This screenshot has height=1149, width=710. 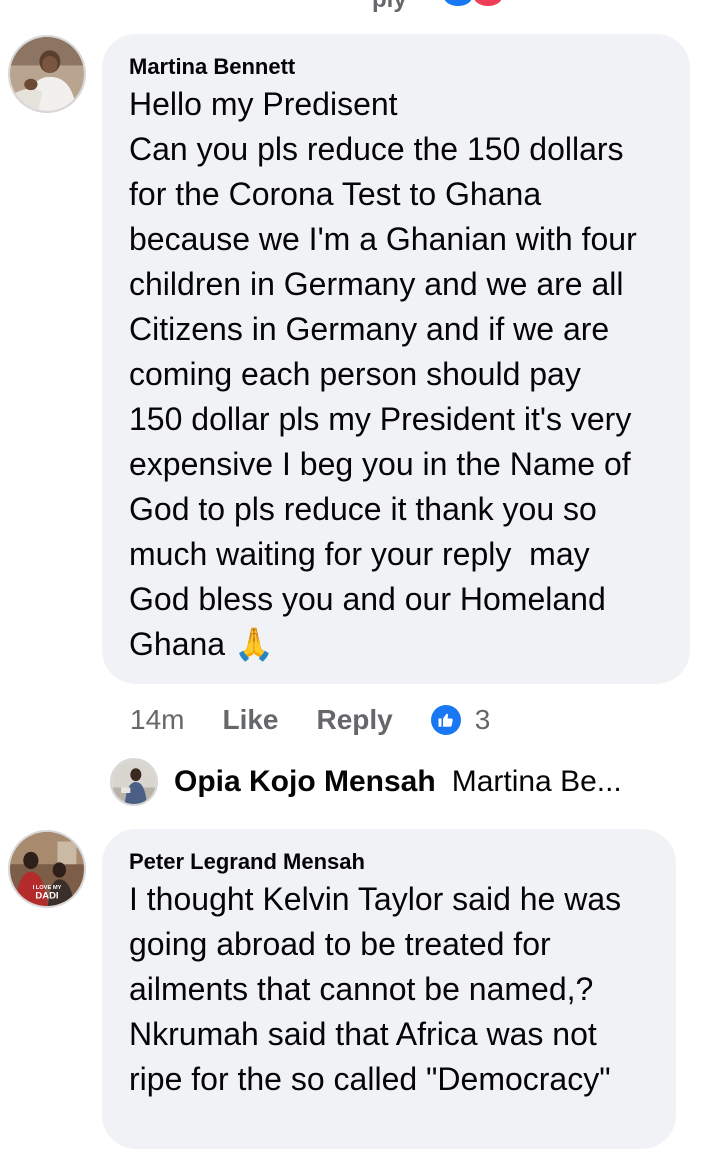 What do you see at coordinates (46, 895) in the screenshot?
I see `svg-text: DADI` at bounding box center [46, 895].